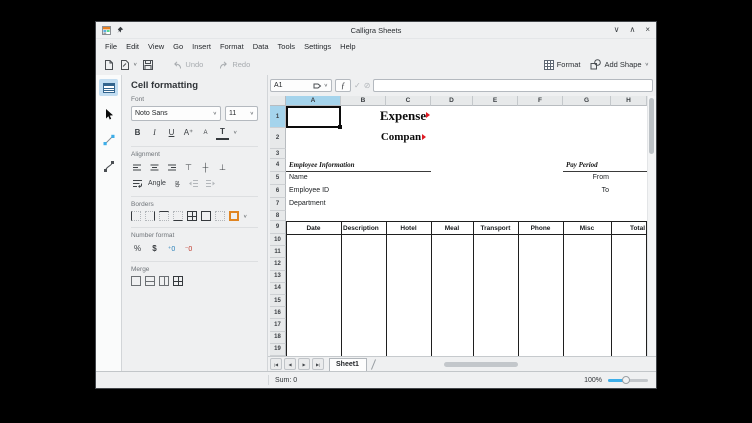 This screenshot has height=423, width=752. Describe the element at coordinates (587, 101) in the screenshot. I see `column-header-G: G` at that location.